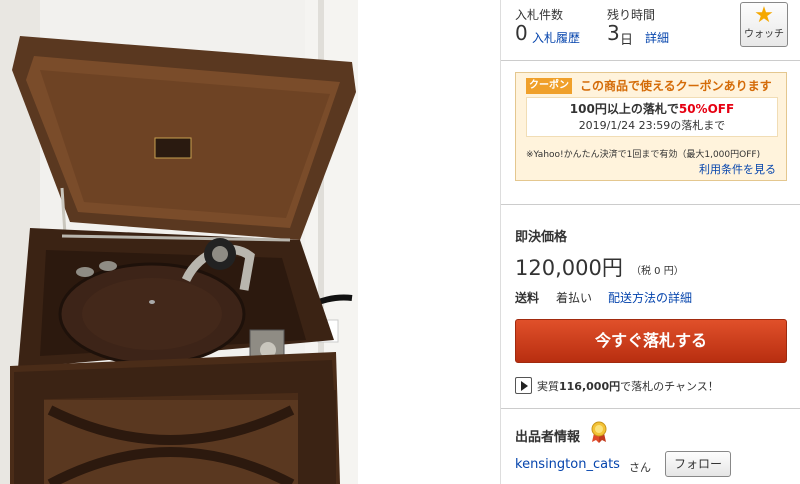 This screenshot has height=484, width=800. Describe the element at coordinates (737, 169) in the screenshot. I see `coupon-terms-link: 利用条件を見る` at that location.